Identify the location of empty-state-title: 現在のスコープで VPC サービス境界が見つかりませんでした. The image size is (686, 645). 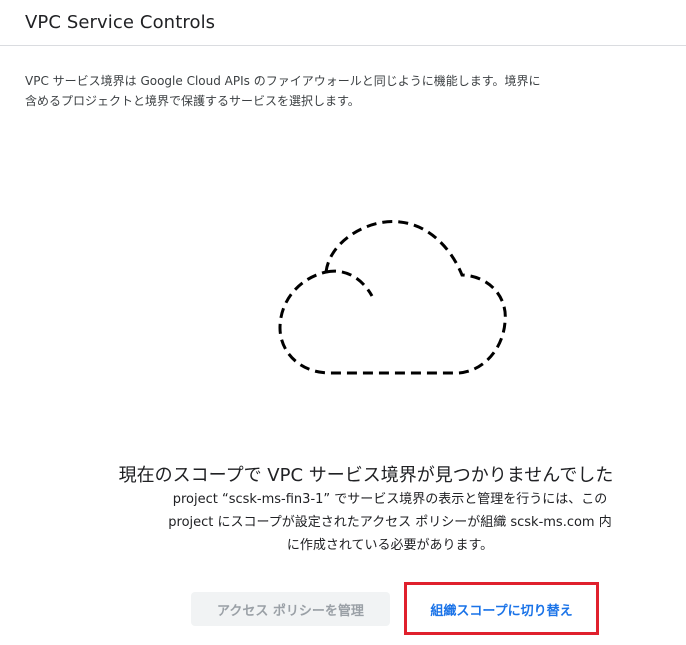
(366, 475).